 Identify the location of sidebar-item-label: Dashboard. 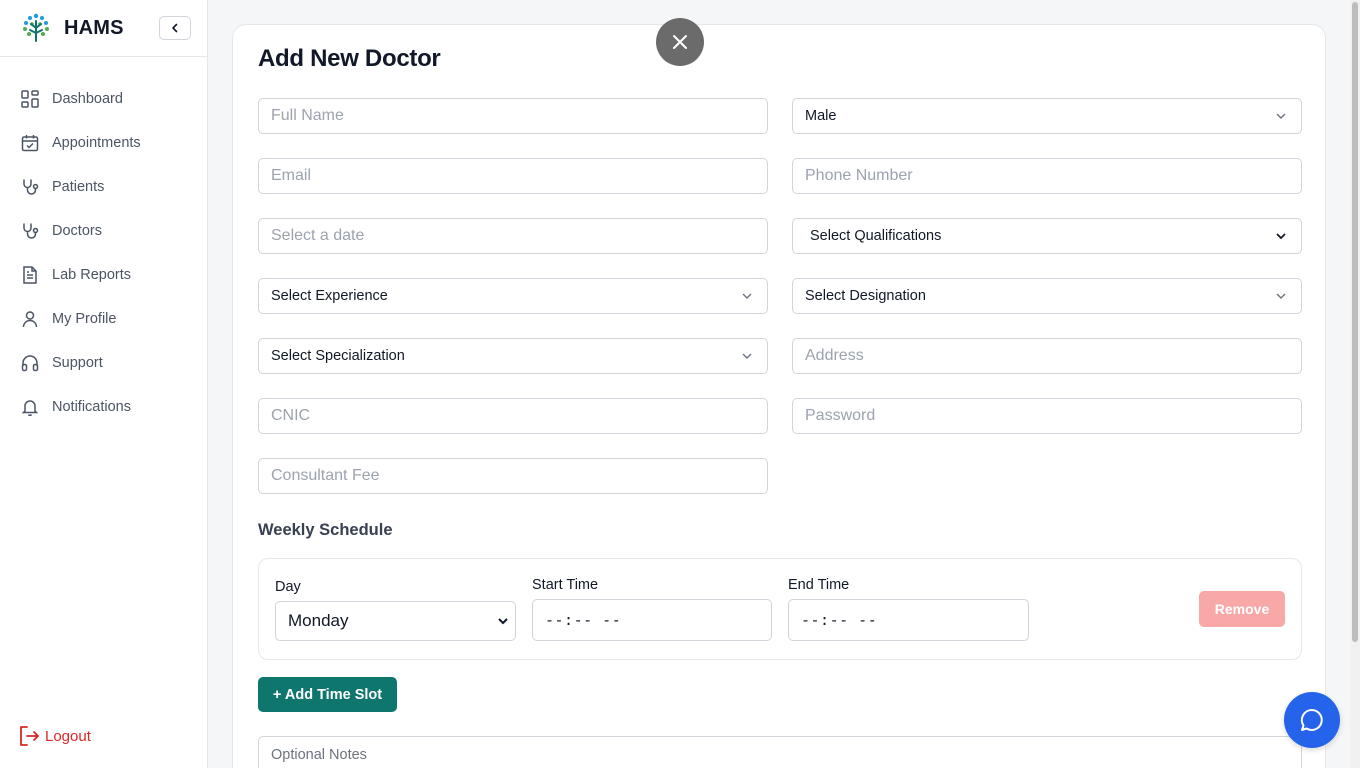
(87, 99).